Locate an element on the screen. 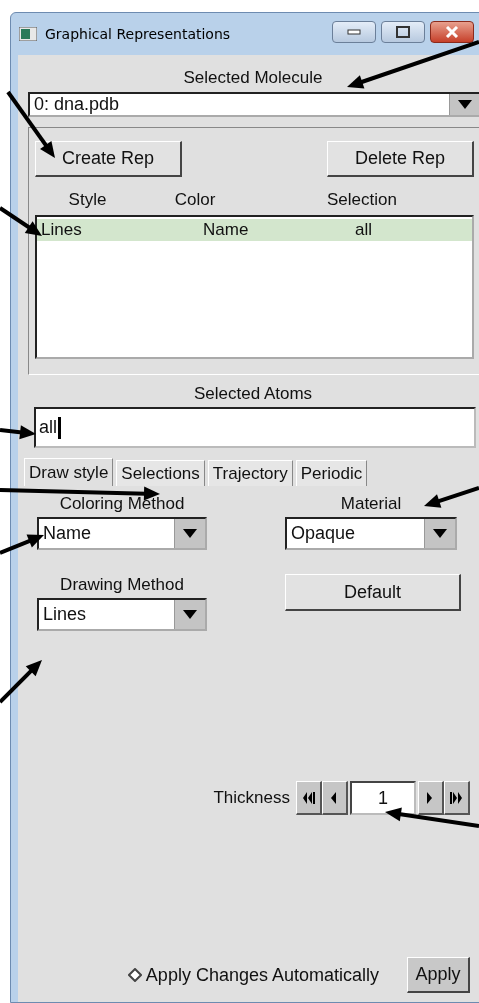 The width and height of the screenshot is (479, 1003). rep-button: Delete Rep is located at coordinates (400, 159).